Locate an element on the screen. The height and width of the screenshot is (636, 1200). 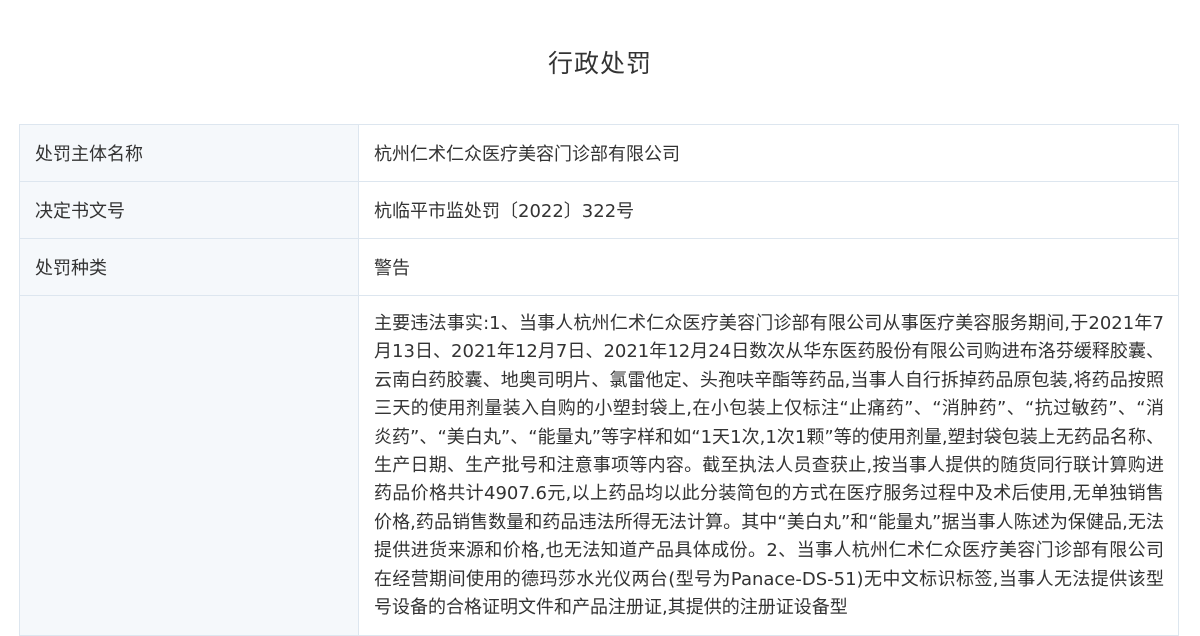
table-row: 决定书文号 杭临平市监处罚〔2022〕322号 is located at coordinates (599, 210).